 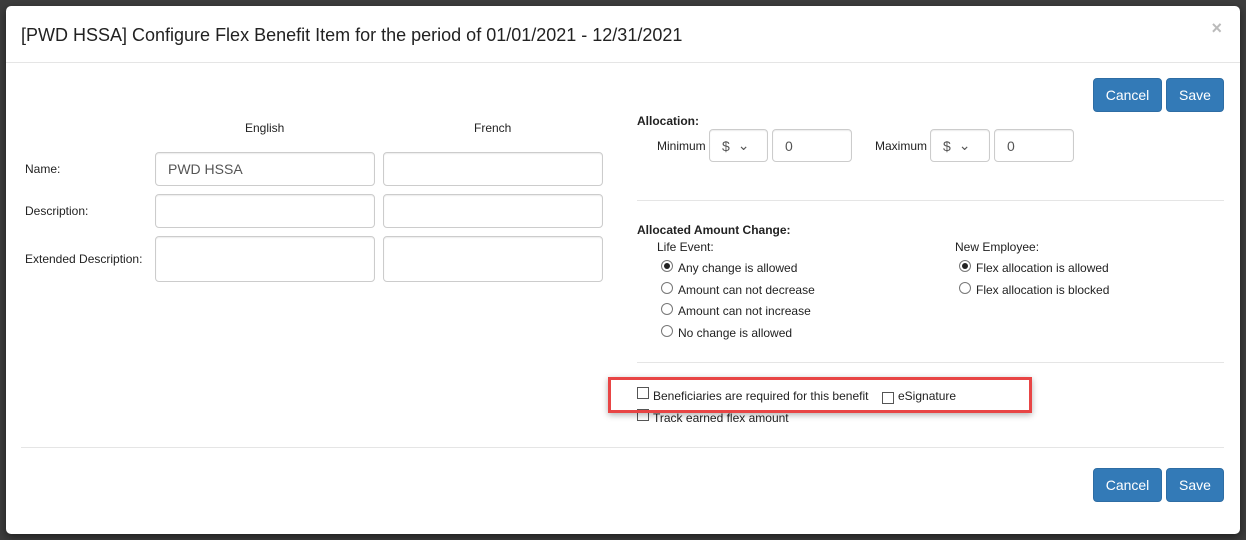 I want to click on close-icon: ×, so click(x=1216, y=28).